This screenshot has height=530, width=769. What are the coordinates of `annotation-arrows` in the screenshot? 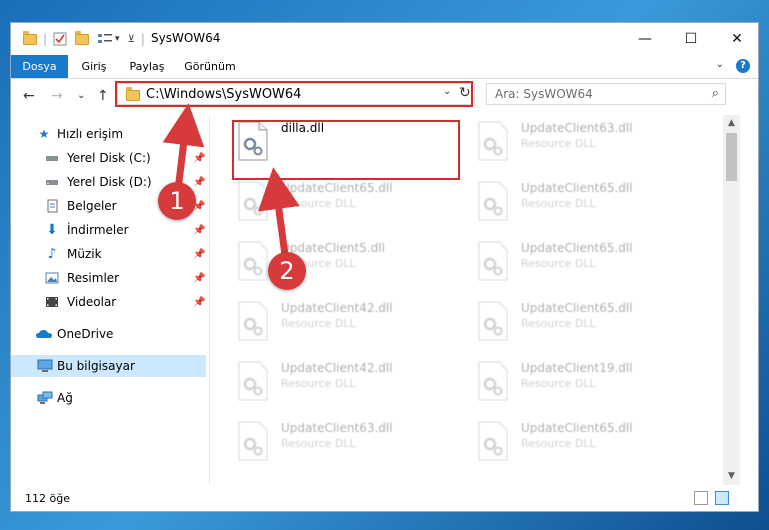 It's located at (231, 179).